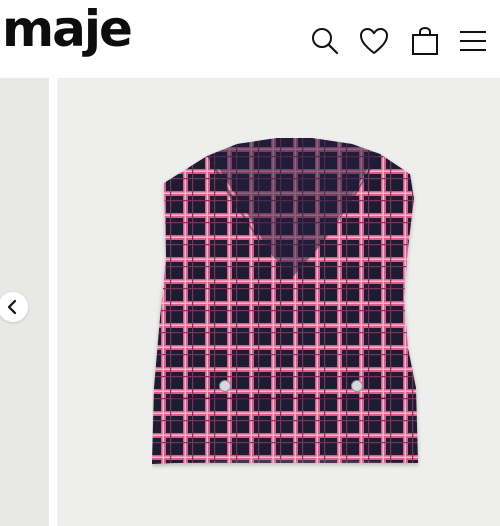 The width and height of the screenshot is (500, 526). I want to click on chevron-left-icon, so click(12, 307).